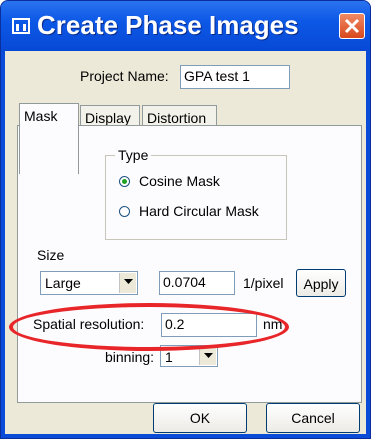  I want to click on window-title: Create Phase Images, so click(168, 25).